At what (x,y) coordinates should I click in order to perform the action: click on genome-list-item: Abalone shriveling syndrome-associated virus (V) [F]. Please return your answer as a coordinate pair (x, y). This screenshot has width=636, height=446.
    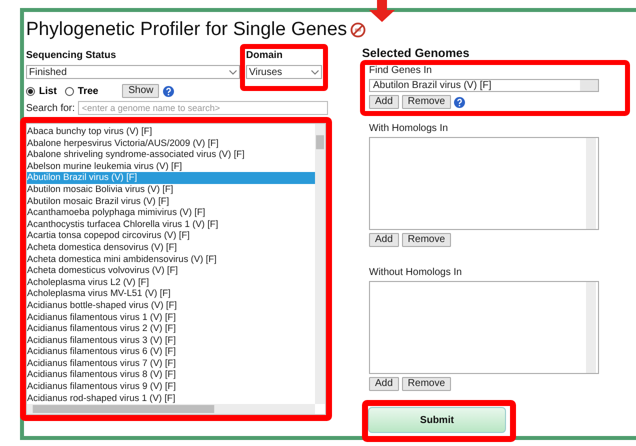
    Looking at the image, I should click on (171, 155).